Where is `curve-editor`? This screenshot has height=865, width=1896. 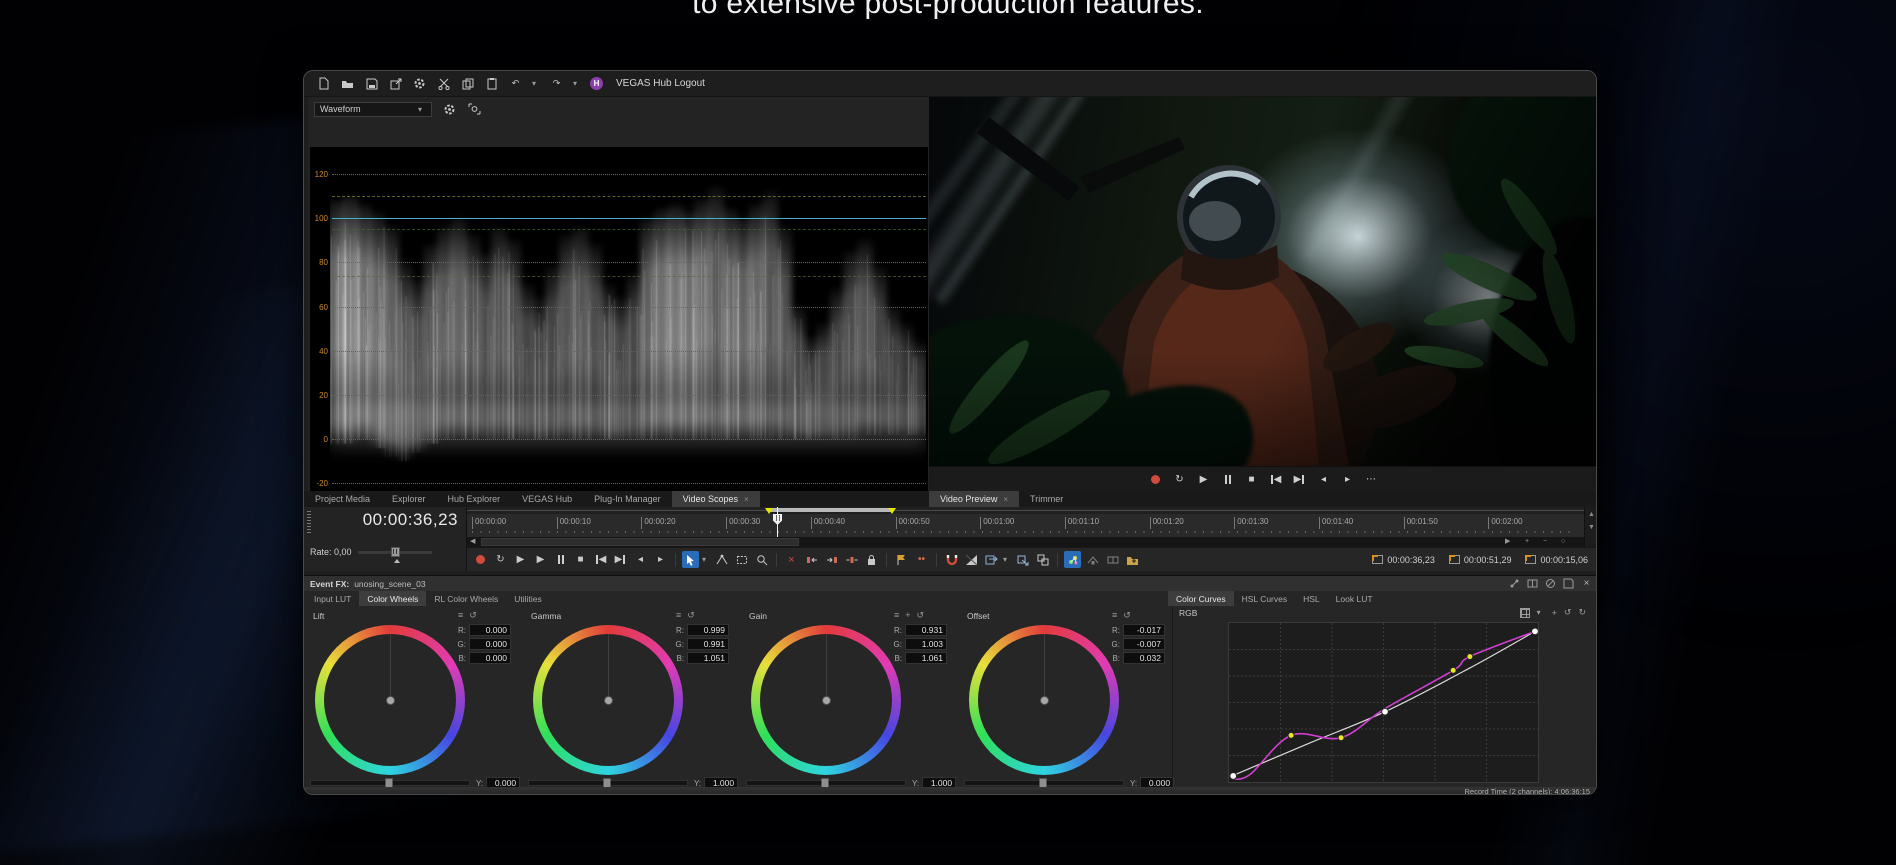
curve-editor is located at coordinates (1383, 702).